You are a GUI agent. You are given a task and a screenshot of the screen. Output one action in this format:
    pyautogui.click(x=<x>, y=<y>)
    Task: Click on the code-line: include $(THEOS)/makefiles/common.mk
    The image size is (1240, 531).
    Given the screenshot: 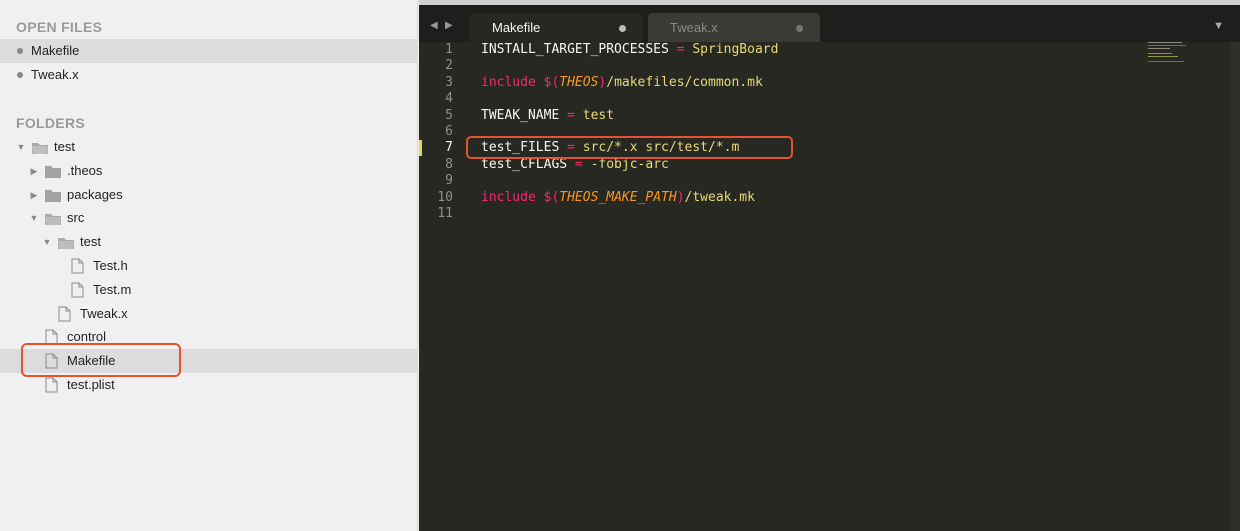 What is the action you would take?
    pyautogui.click(x=622, y=83)
    